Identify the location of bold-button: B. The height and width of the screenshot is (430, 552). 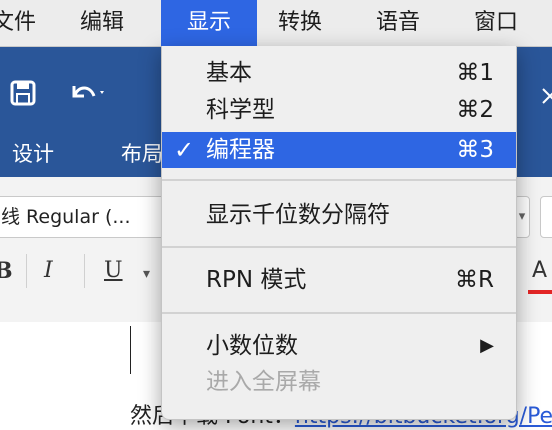
(6, 271).